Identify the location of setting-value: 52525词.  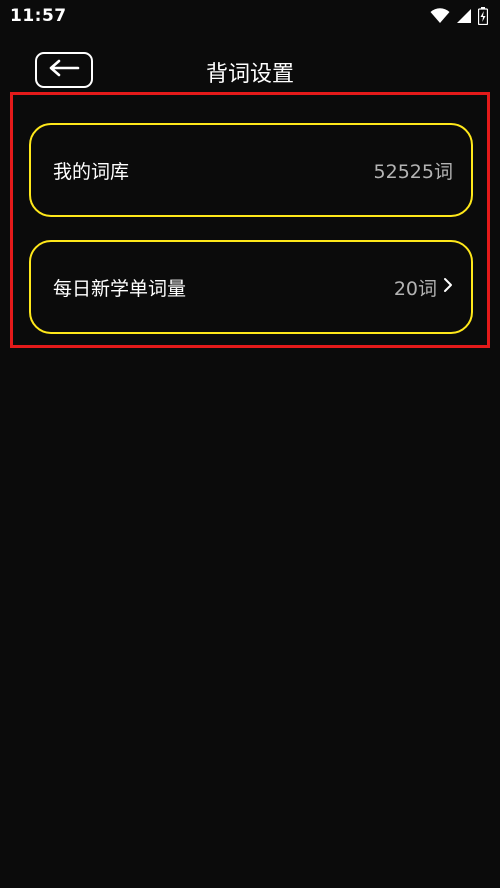
(413, 171).